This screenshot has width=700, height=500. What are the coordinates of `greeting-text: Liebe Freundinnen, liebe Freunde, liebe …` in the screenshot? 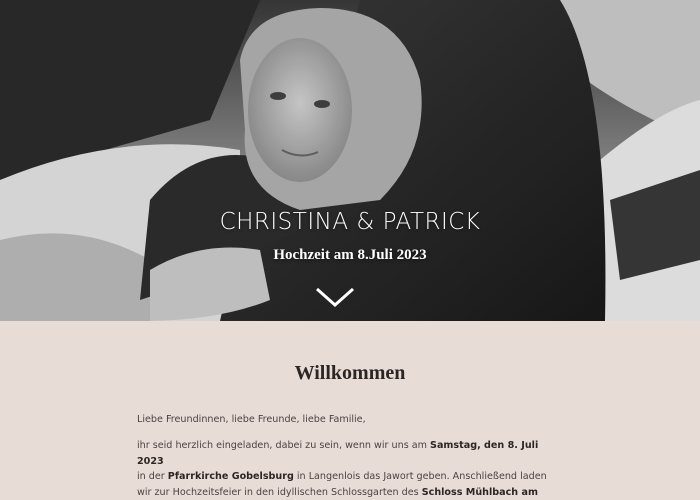 It's located at (251, 419).